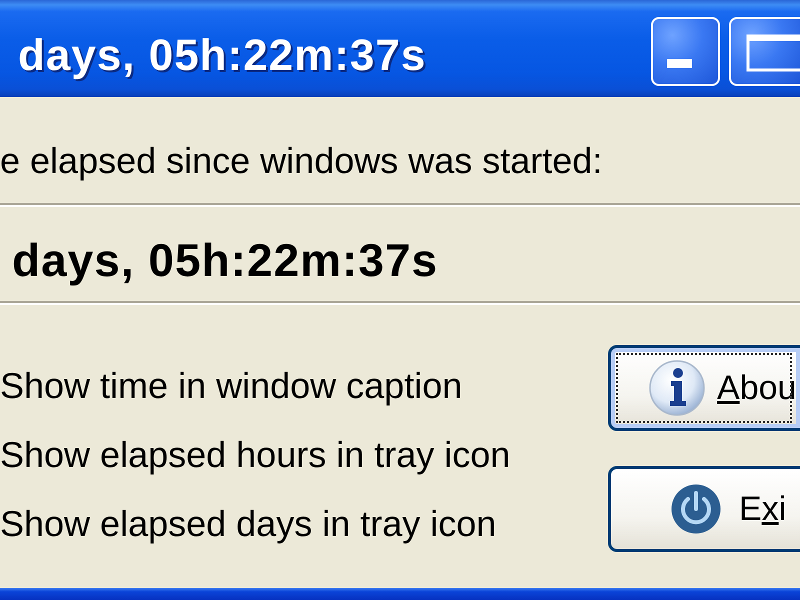 The width and height of the screenshot is (800, 600). What do you see at coordinates (231, 386) in the screenshot?
I see `option-label: Show time in window caption` at bounding box center [231, 386].